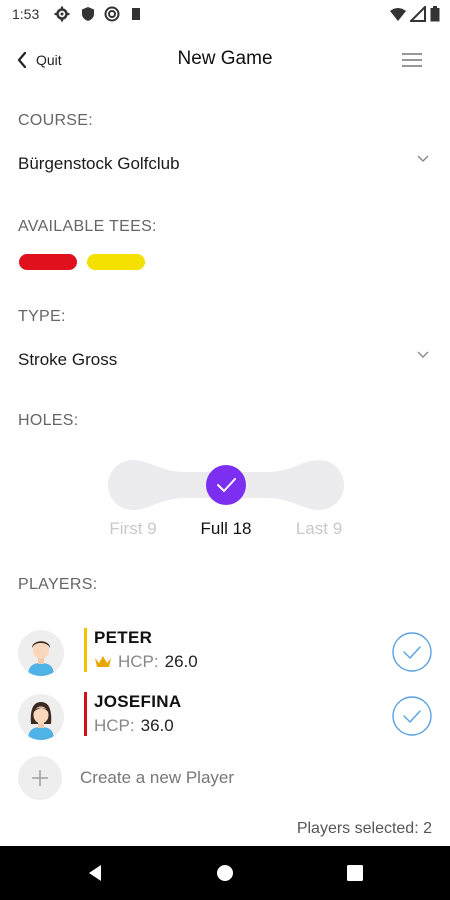  Describe the element at coordinates (48, 262) in the screenshot. I see `tee-red` at that location.